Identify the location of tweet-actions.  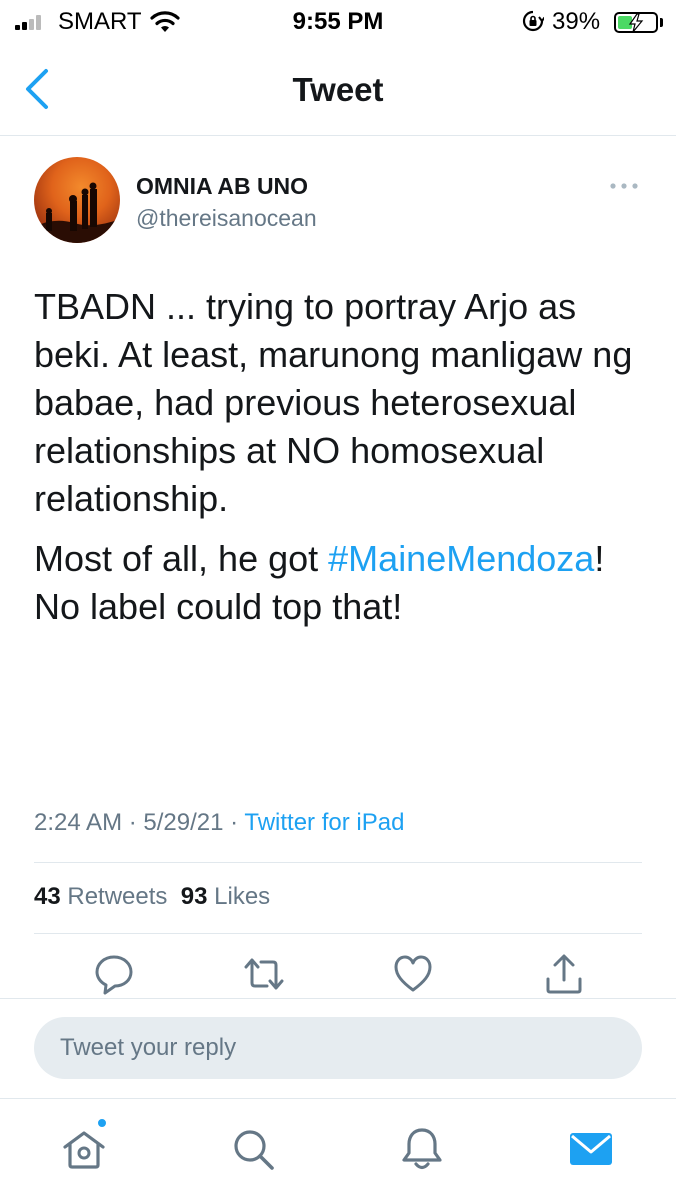
(338, 976).